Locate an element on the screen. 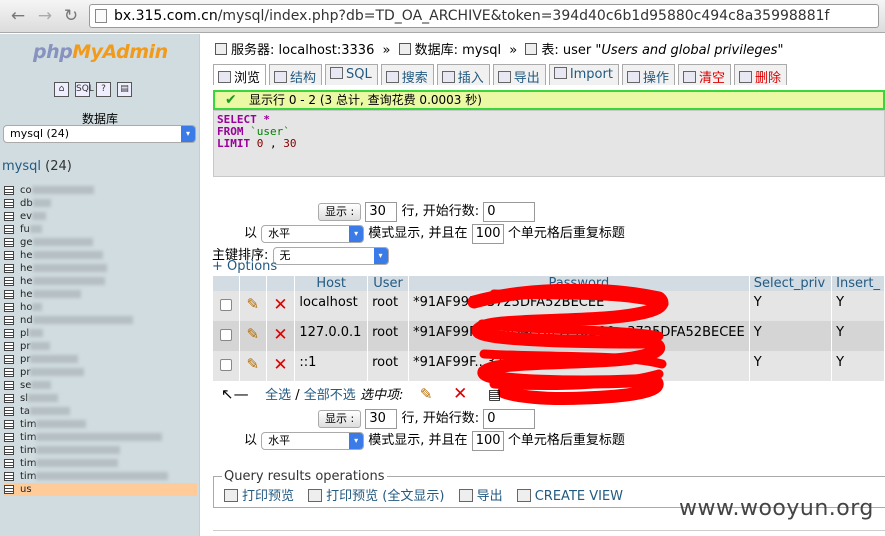 The height and width of the screenshot is (536, 885). tab-item: 操作 is located at coordinates (648, 75).